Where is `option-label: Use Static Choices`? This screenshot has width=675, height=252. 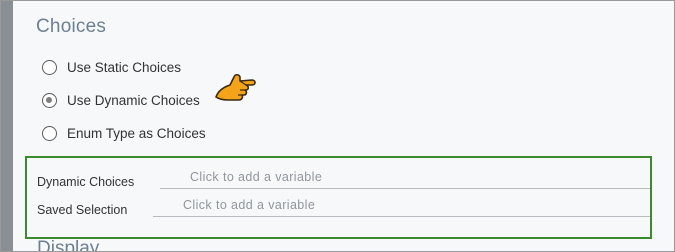
option-label: Use Static Choices is located at coordinates (124, 67).